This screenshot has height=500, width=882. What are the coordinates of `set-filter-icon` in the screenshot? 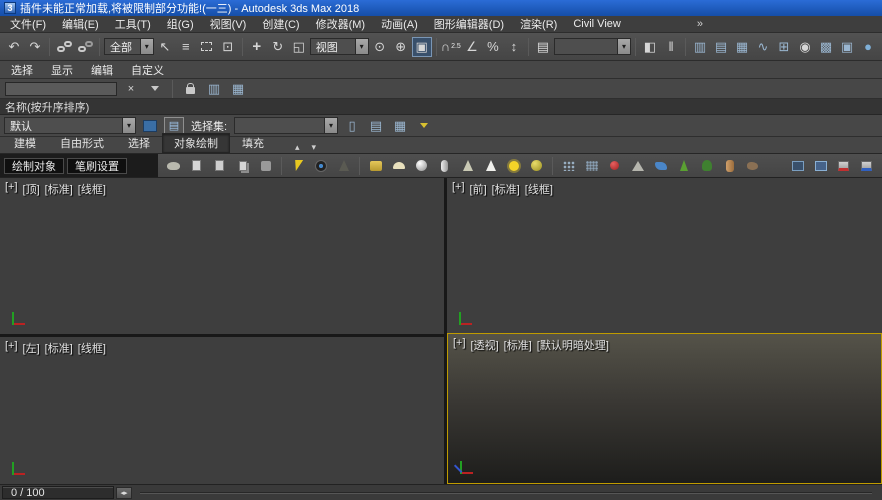 It's located at (424, 126).